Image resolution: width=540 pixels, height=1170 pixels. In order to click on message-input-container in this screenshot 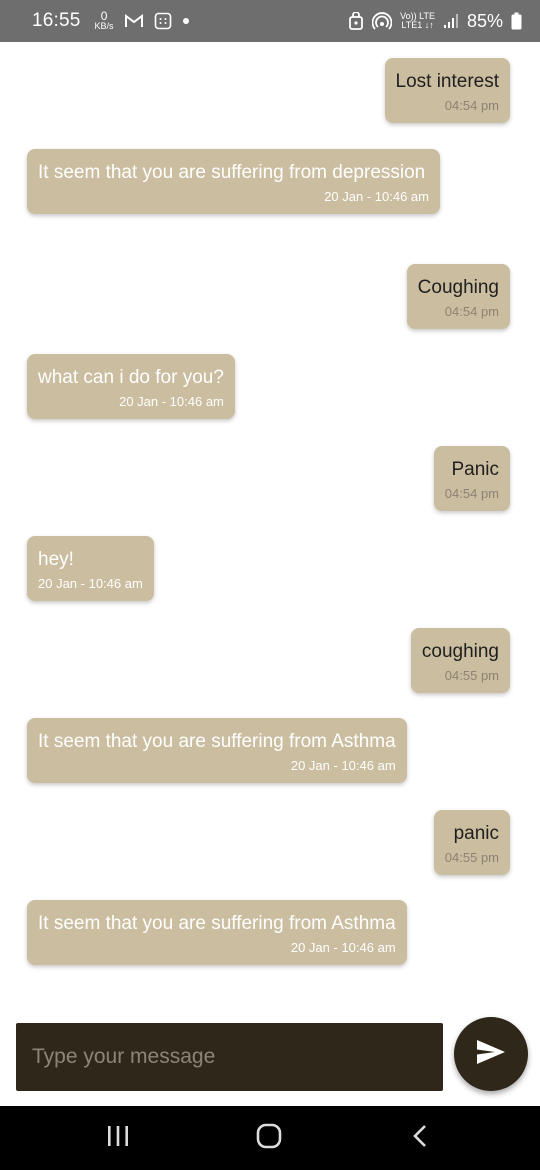, I will do `click(229, 1057)`.